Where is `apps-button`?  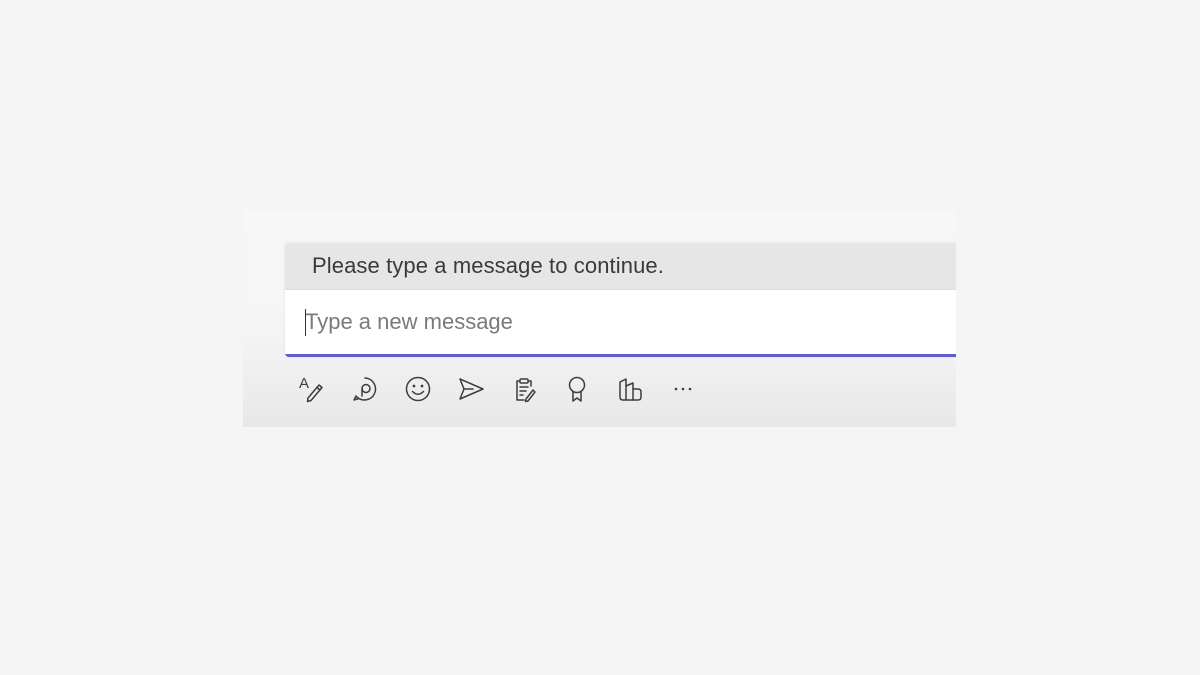
apps-button is located at coordinates (630, 389).